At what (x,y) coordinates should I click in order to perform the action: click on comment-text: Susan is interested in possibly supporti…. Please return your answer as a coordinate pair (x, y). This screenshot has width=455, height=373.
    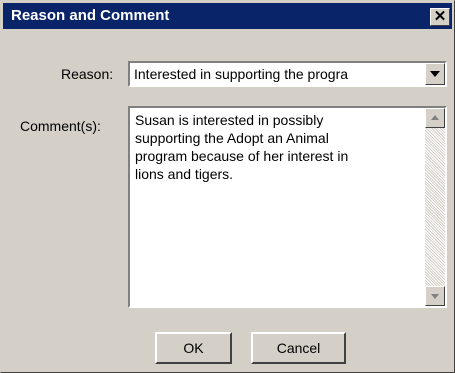
    Looking at the image, I should click on (242, 147).